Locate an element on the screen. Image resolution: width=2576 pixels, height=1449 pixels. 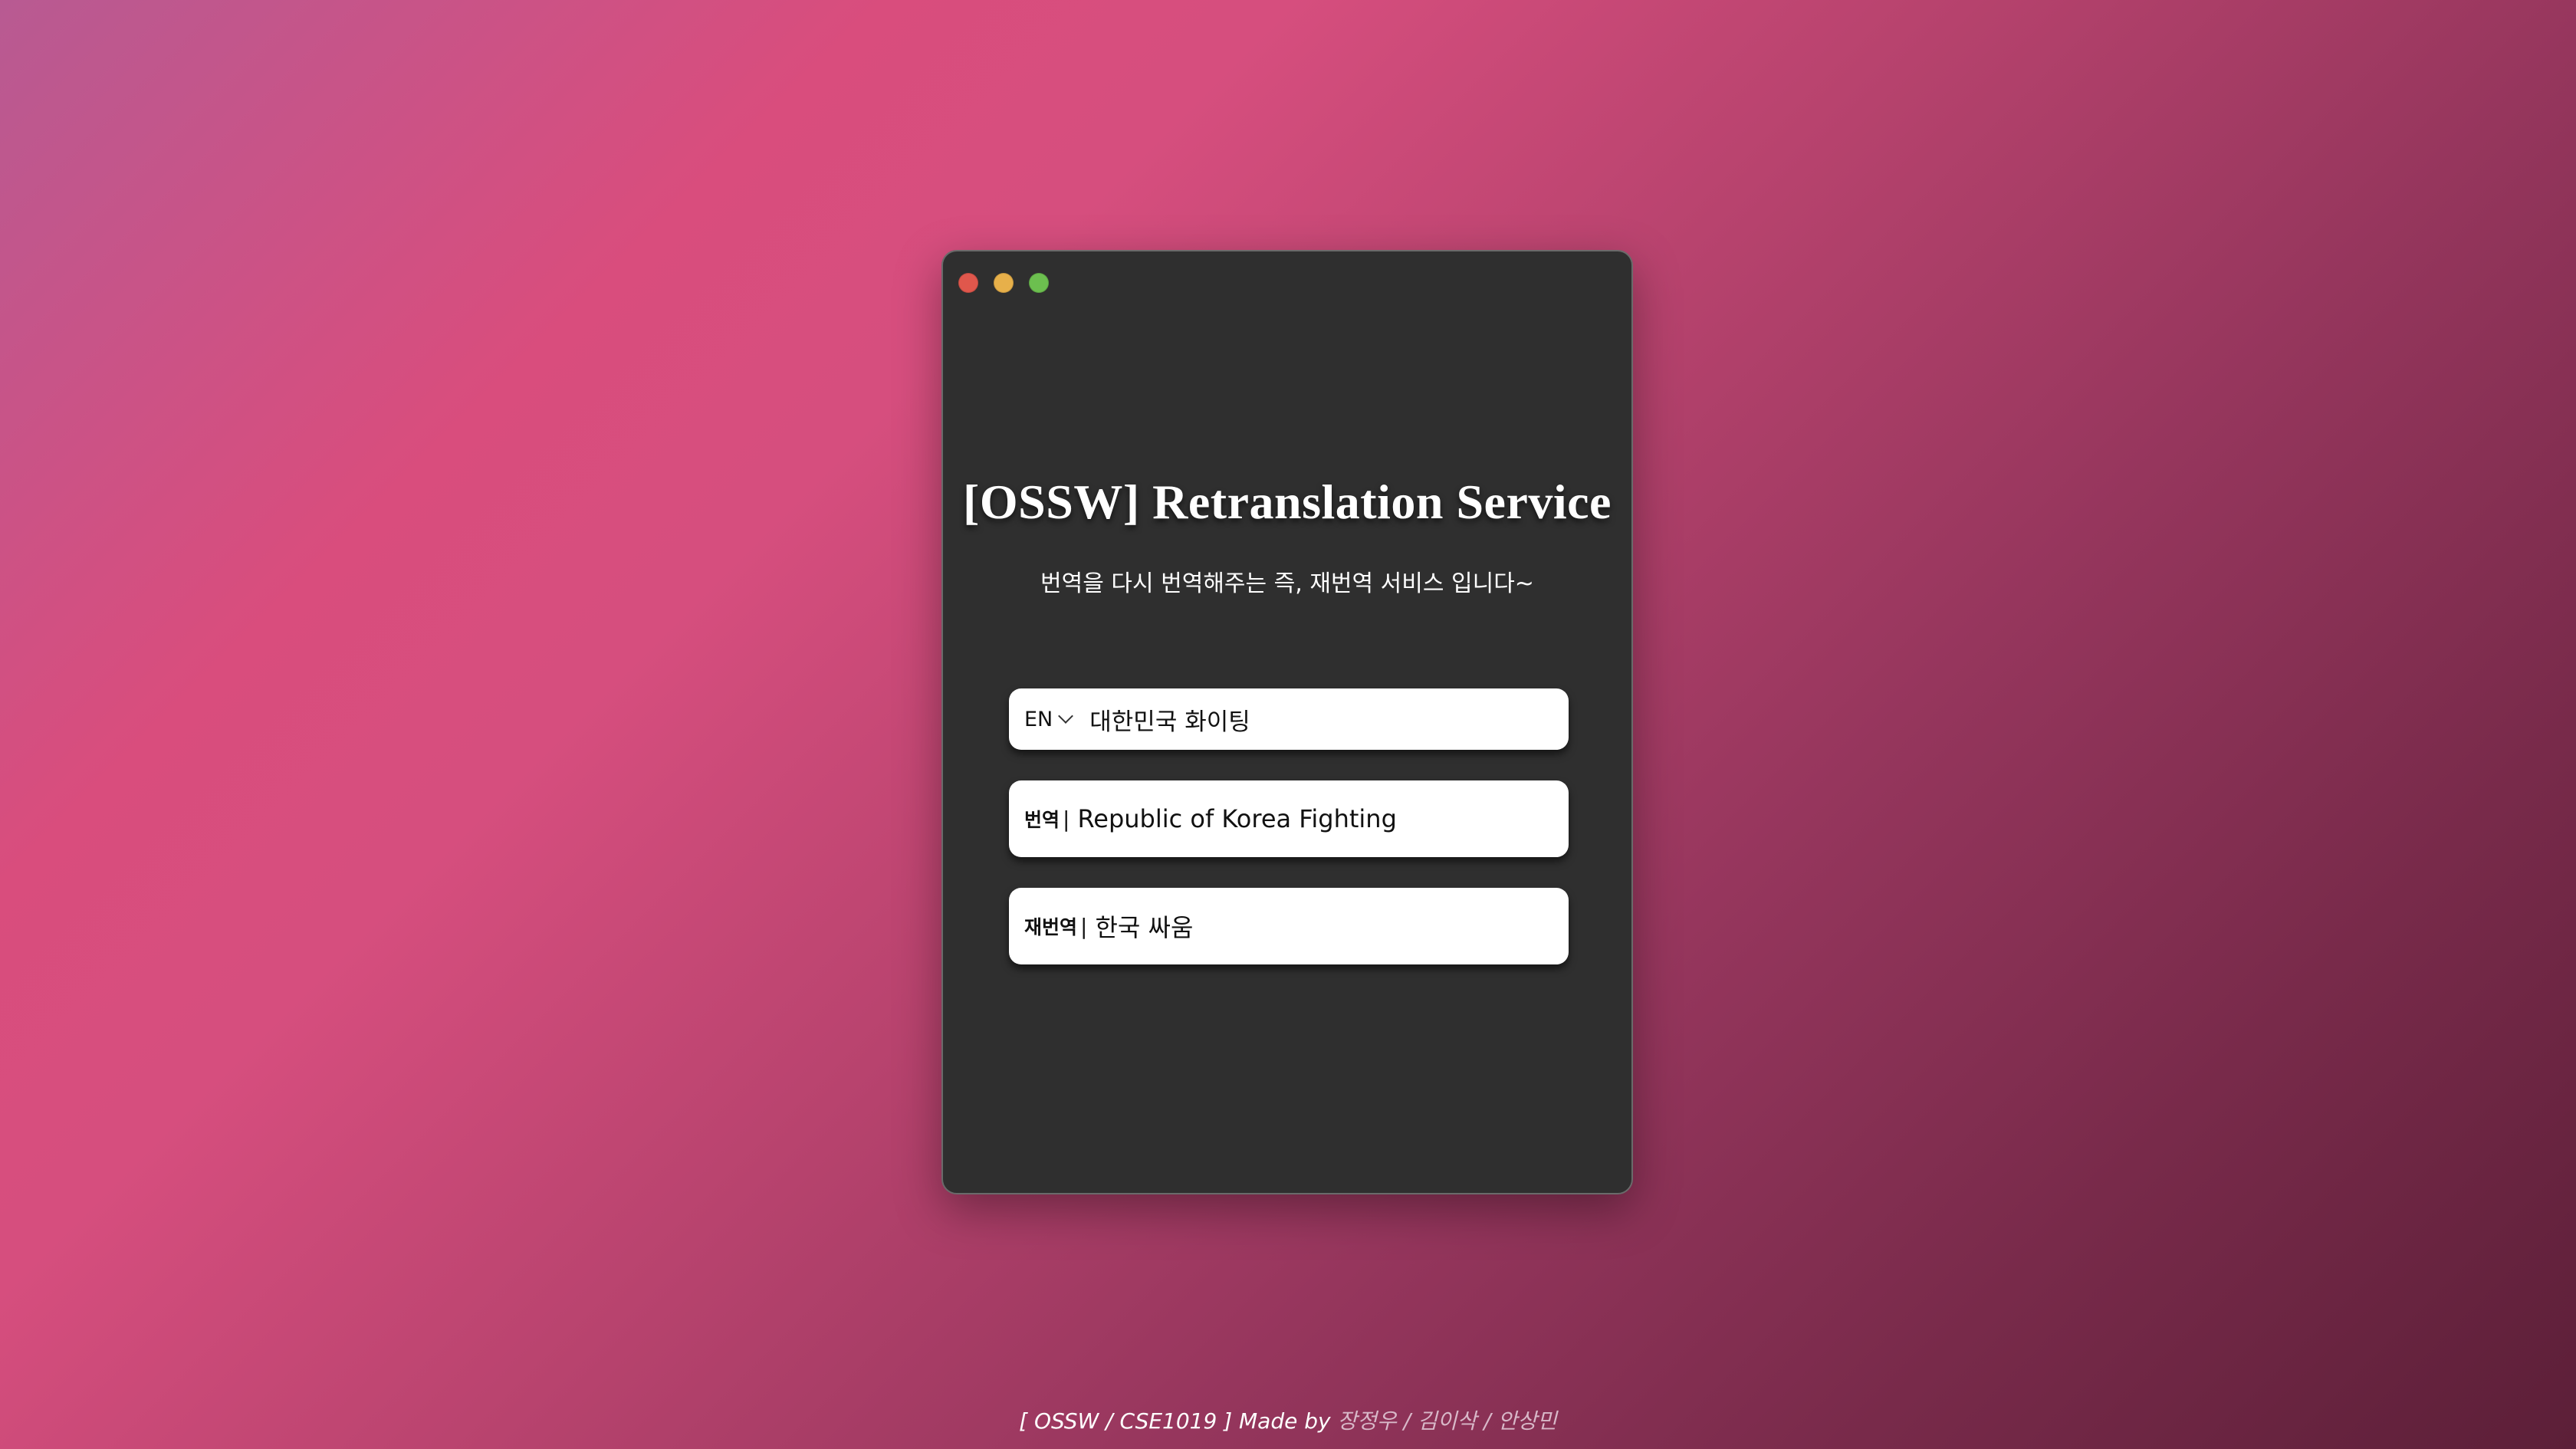
source-input-box: EN is located at coordinates (1289, 719).